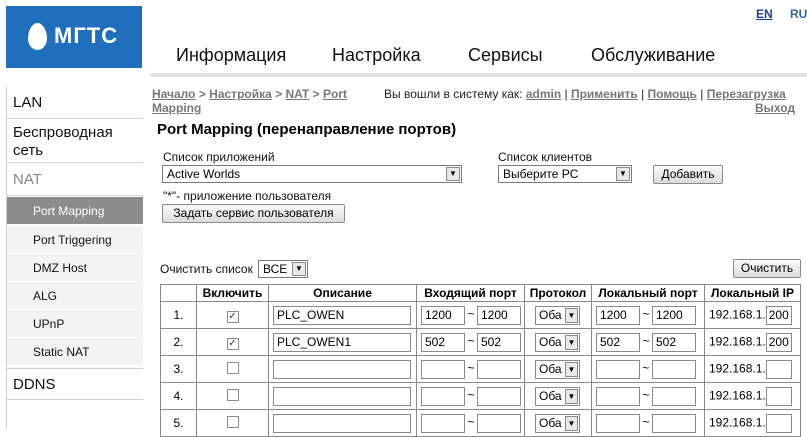  I want to click on description-input: PLC_OWEN1, so click(342, 342).